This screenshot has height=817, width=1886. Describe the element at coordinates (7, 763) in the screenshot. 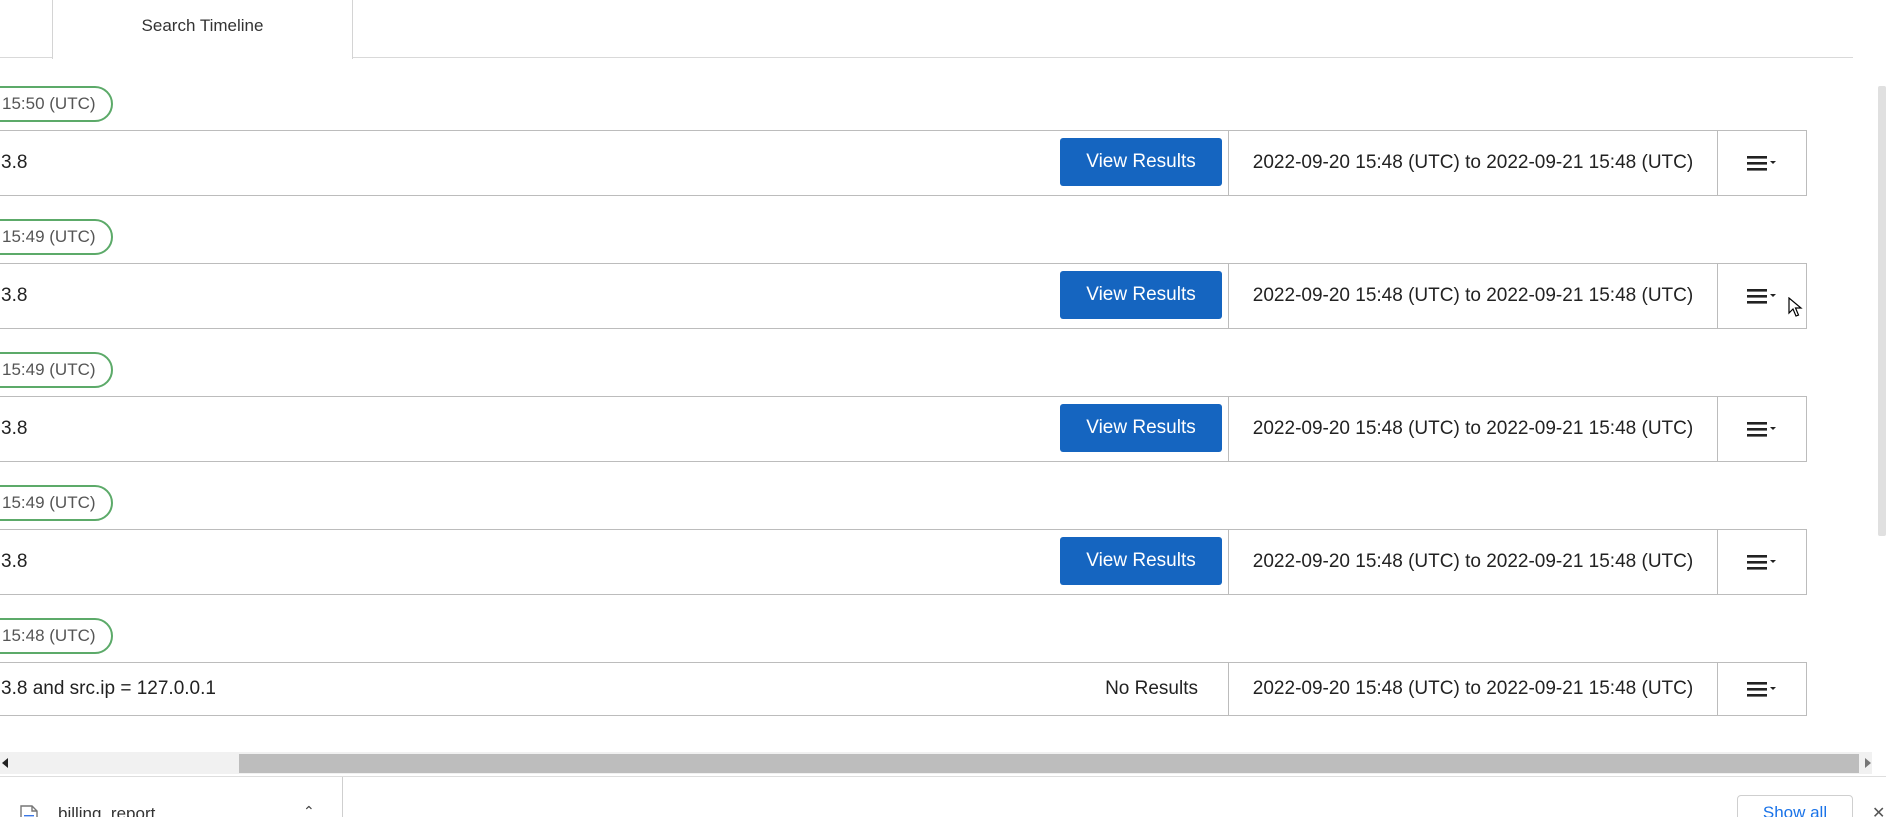

I see `scroll-left-arrow-icon` at that location.